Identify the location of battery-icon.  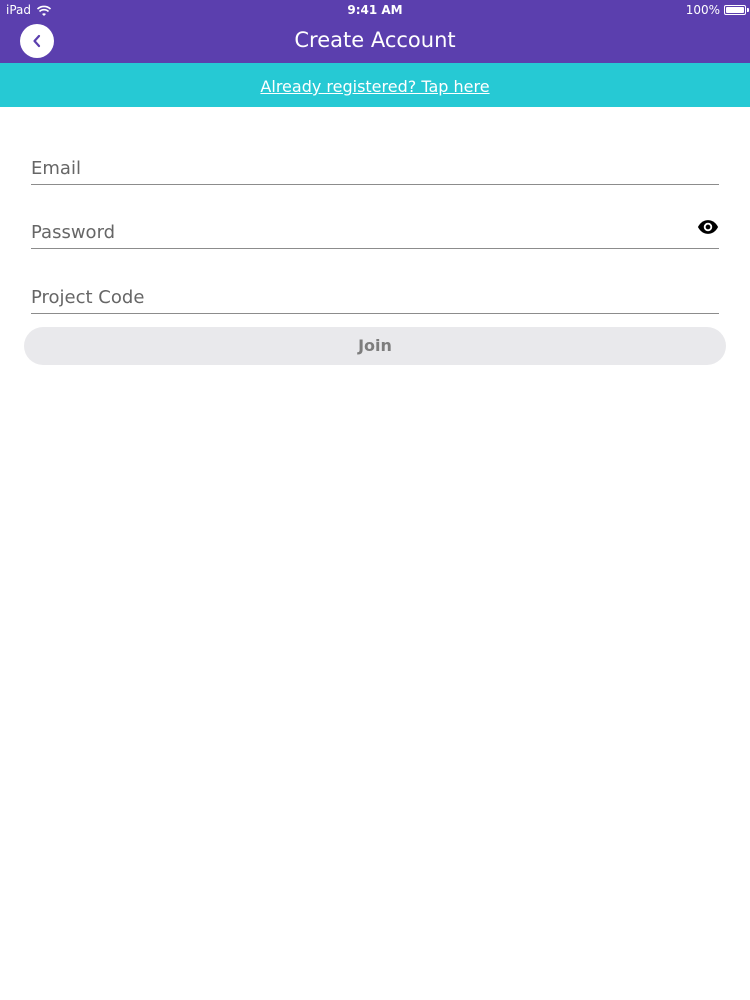
(736, 10).